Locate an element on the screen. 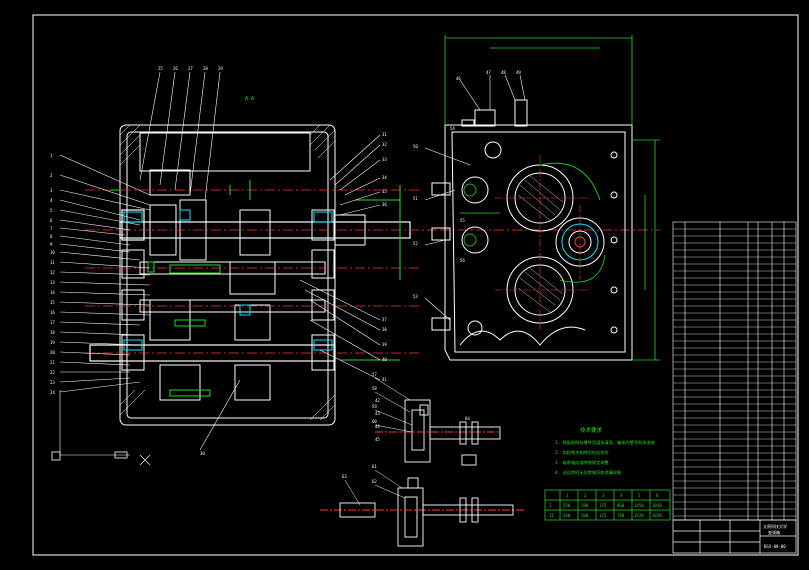  svg-text: 56 is located at coordinates (462, 260).